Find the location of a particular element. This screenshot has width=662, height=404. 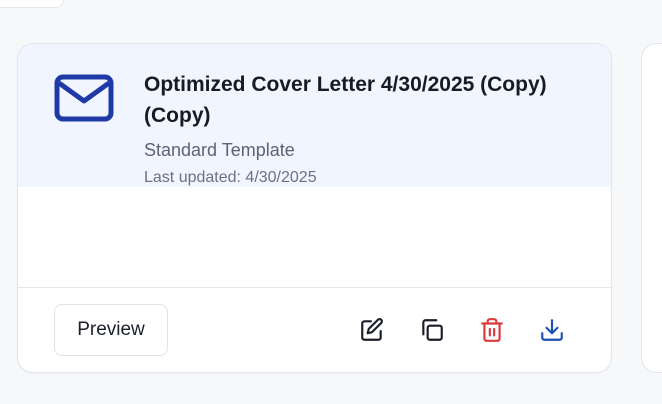

card-divider is located at coordinates (314, 287).